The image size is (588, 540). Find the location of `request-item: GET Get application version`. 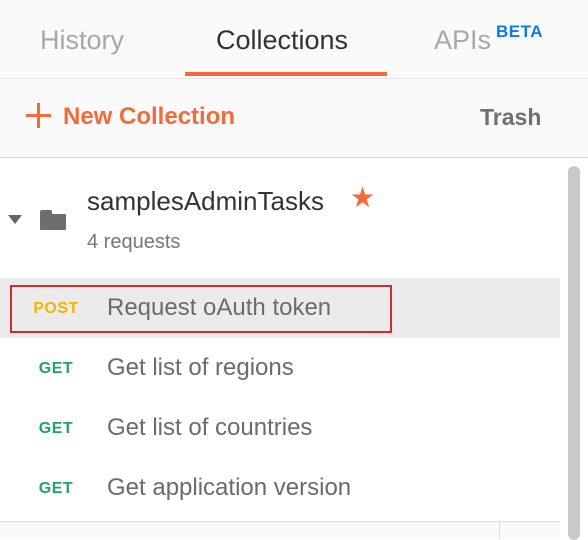

request-item: GET Get application version is located at coordinates (280, 488).